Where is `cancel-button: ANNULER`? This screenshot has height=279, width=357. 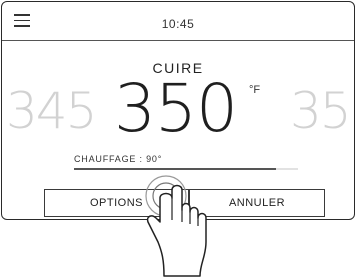 cancel-button: ANNULER is located at coordinates (257, 203).